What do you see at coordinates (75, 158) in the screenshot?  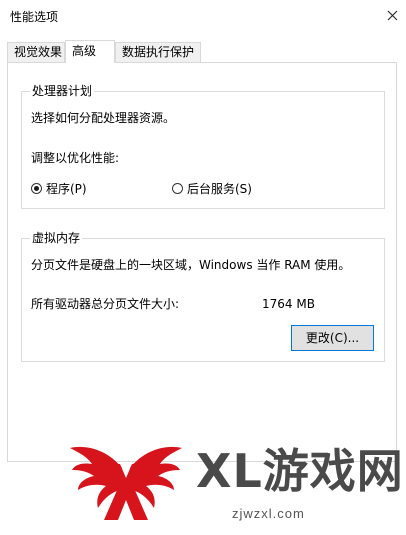 I see `adjust-label: 调整以优化性能:` at bounding box center [75, 158].